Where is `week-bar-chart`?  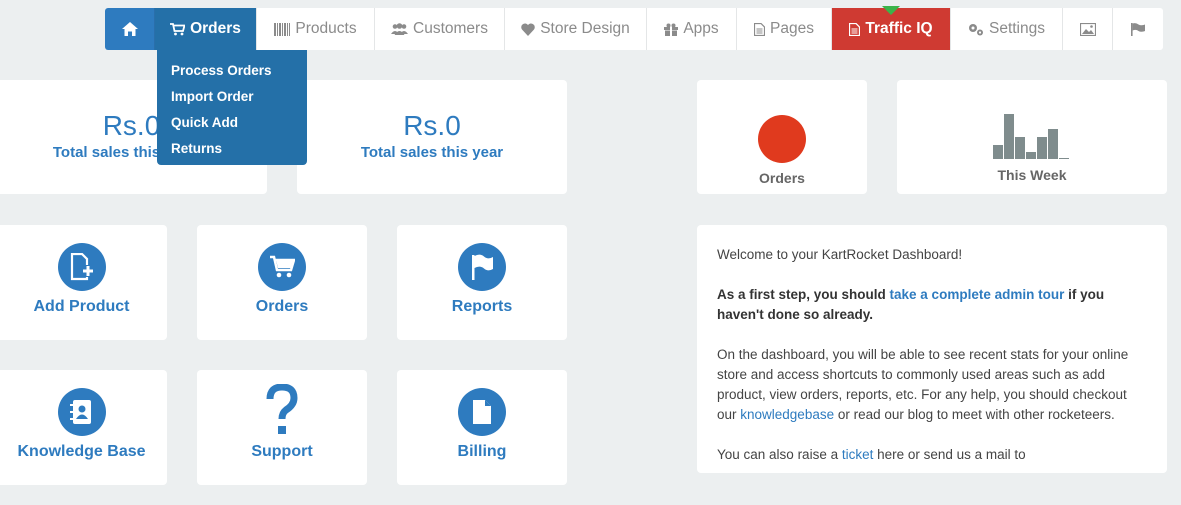 week-bar-chart is located at coordinates (1031, 136).